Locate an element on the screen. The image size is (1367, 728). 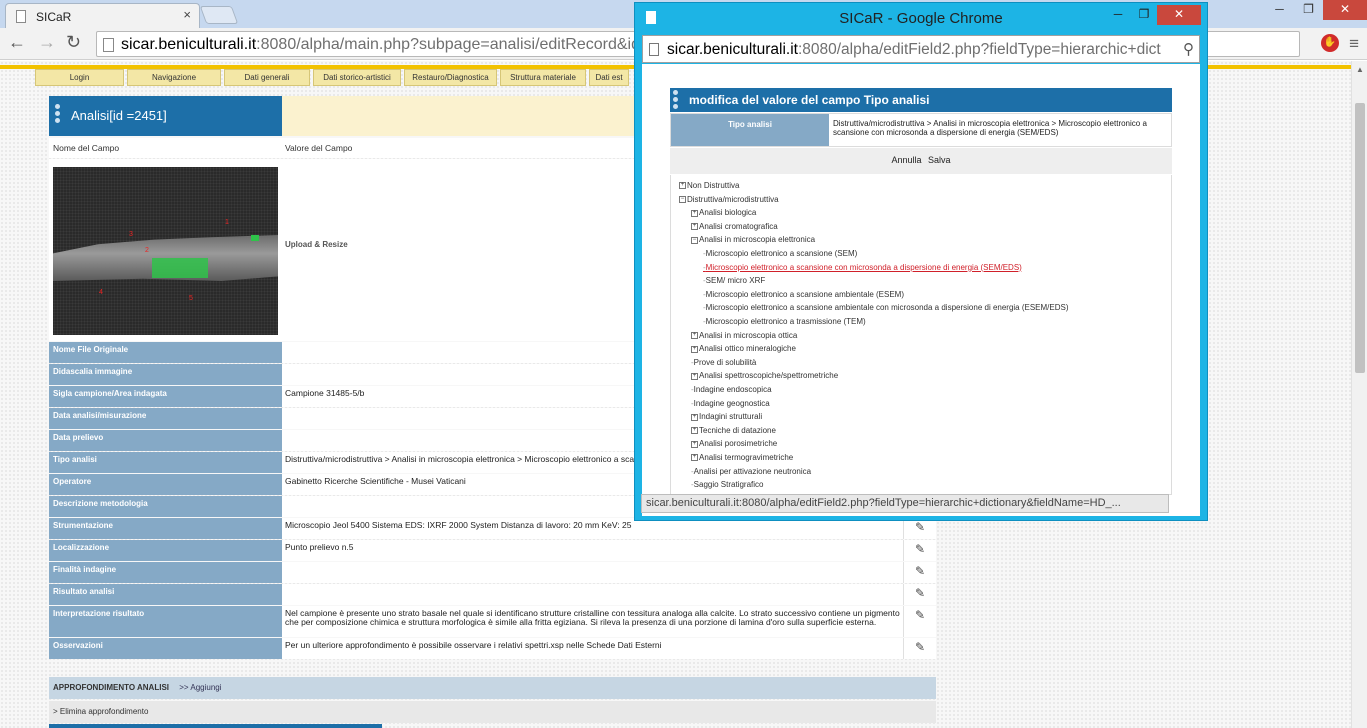
menu-item-navigazione: Navigazione is located at coordinates (174, 77).